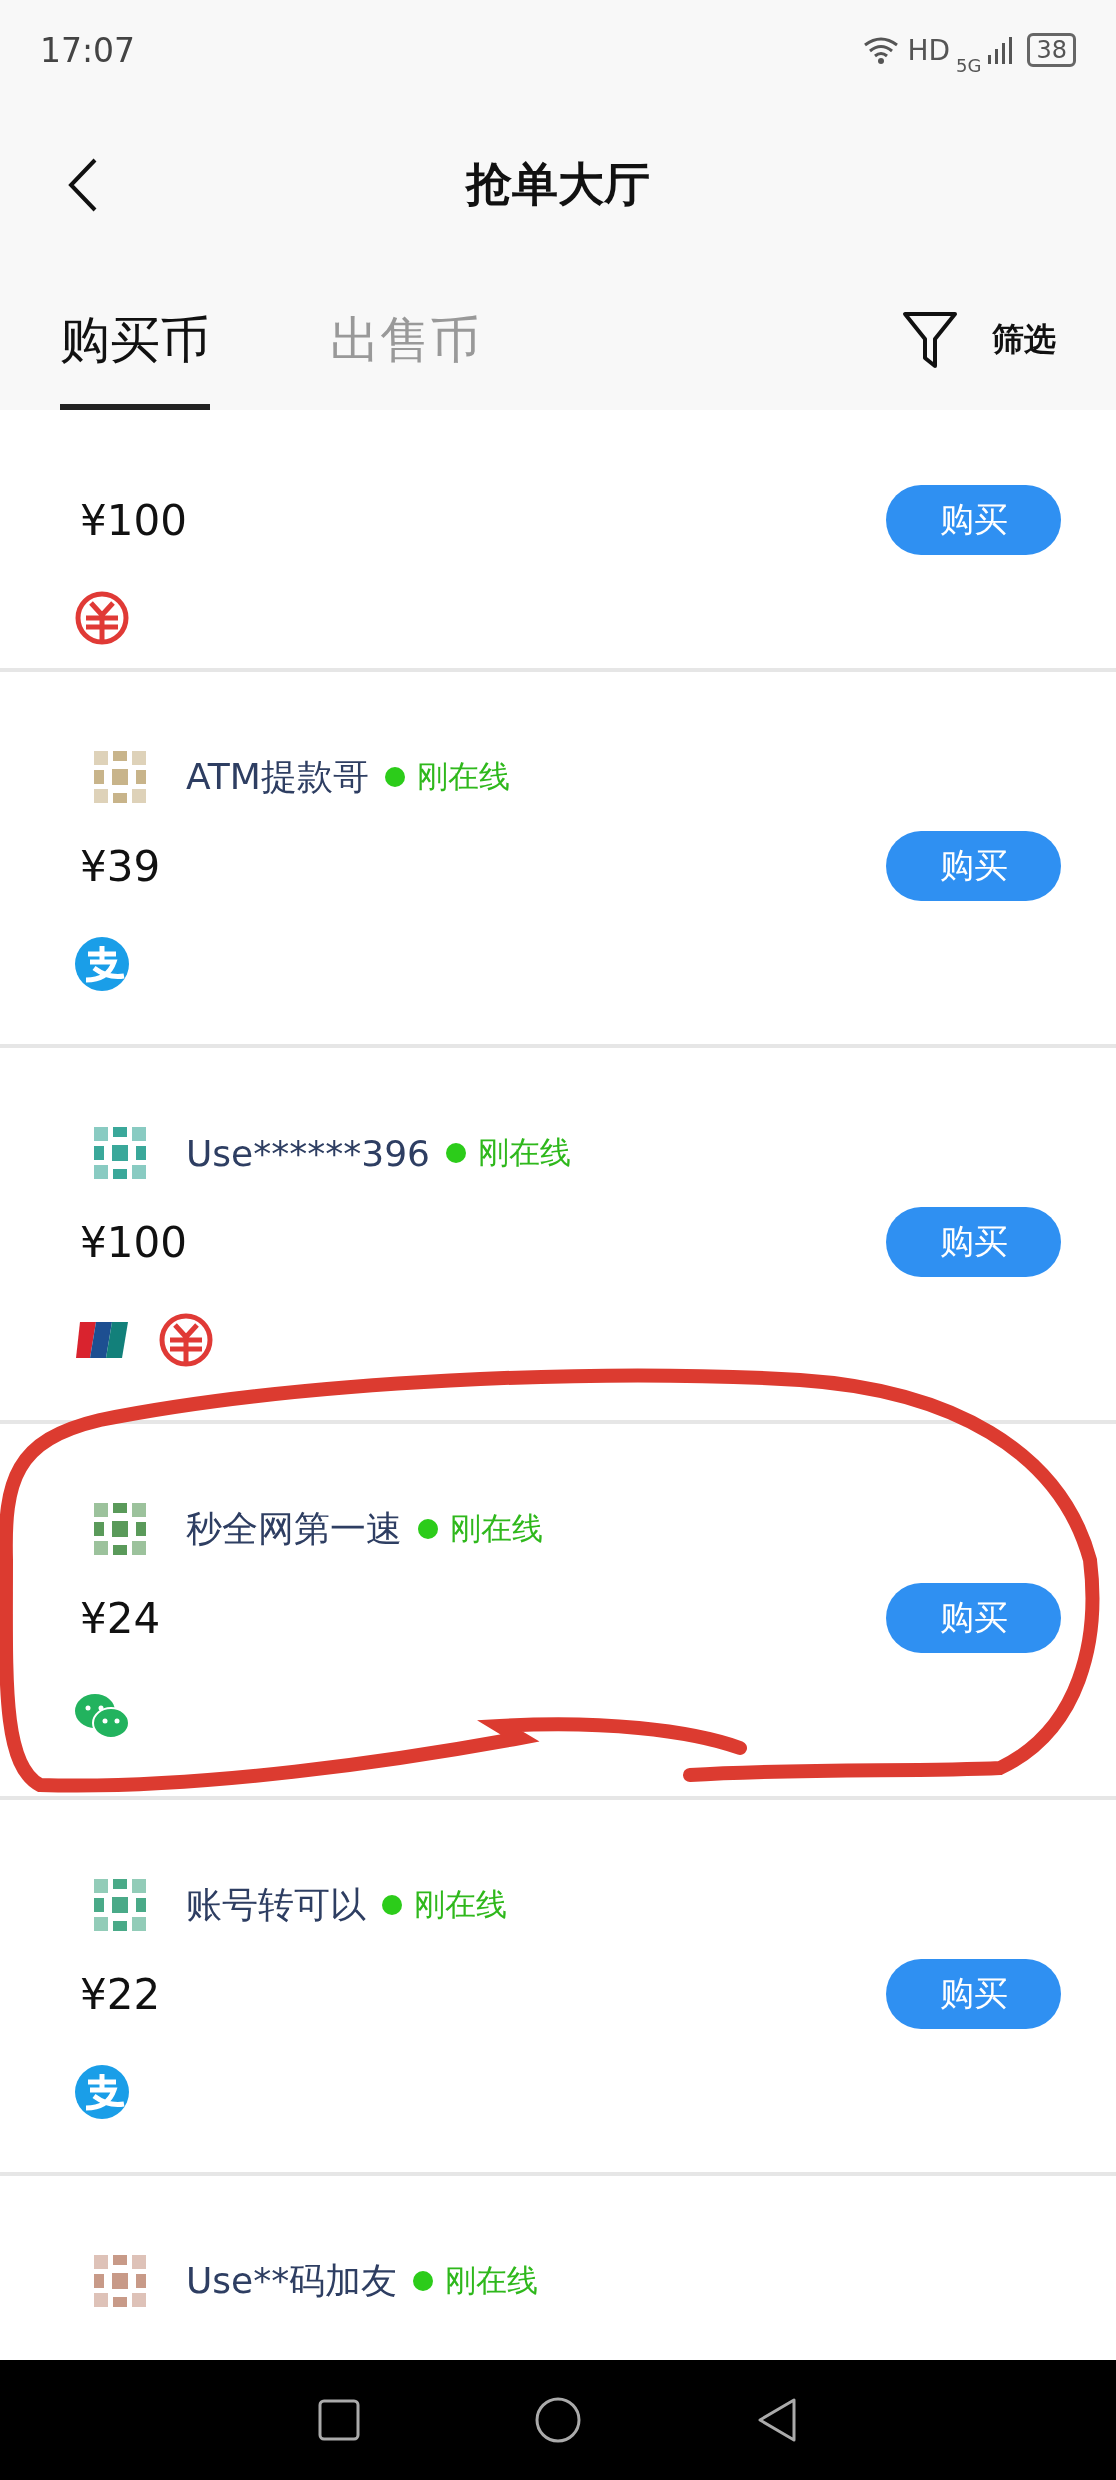 The image size is (1116, 2480). Describe the element at coordinates (1051, 50) in the screenshot. I see `battery-level: 38` at that location.